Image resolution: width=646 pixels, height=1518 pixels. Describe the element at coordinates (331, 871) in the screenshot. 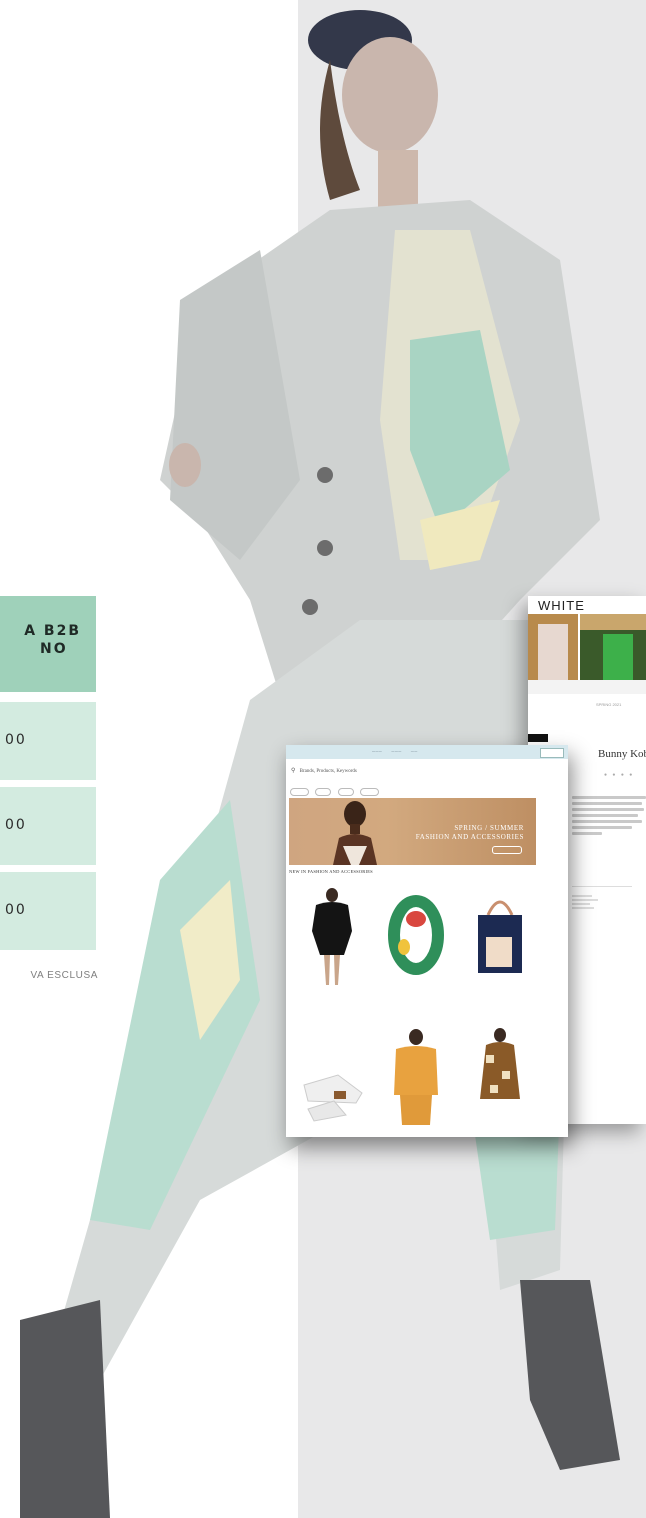

I see `section-heading: NEW IN FASHION AND ACCESSORIES` at that location.